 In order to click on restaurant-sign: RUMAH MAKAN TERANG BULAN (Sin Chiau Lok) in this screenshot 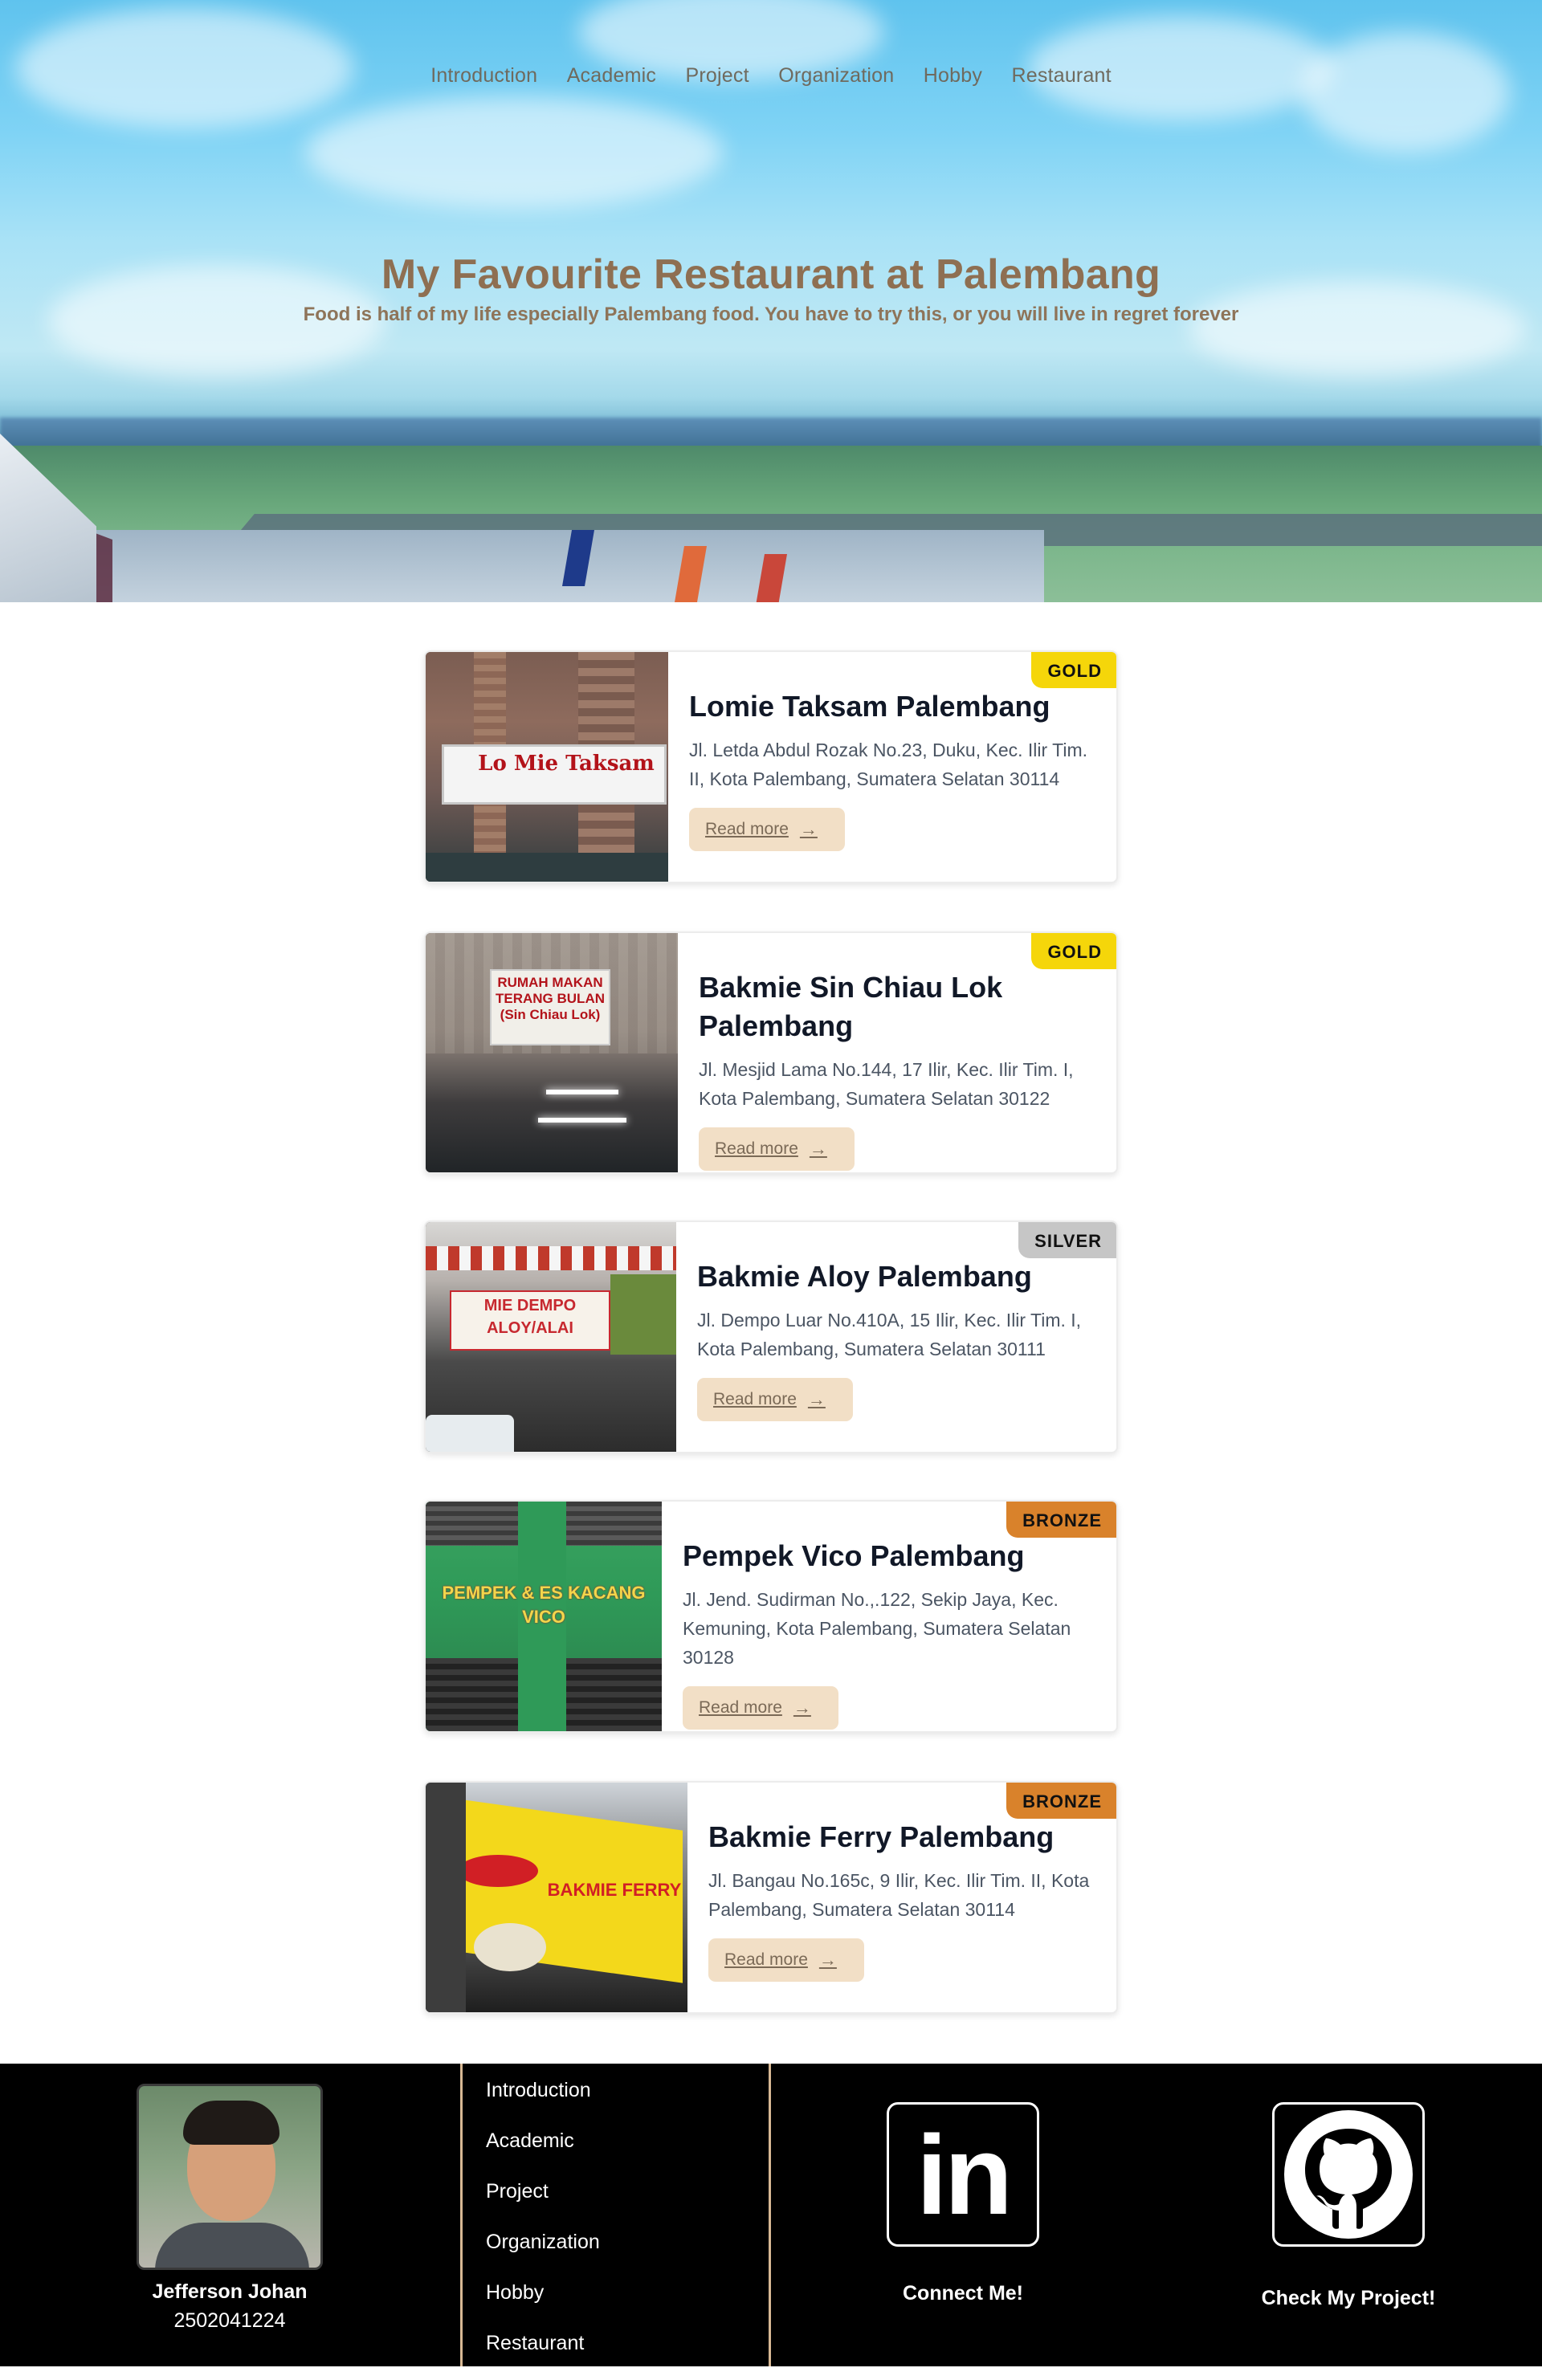, I will do `click(550, 999)`.